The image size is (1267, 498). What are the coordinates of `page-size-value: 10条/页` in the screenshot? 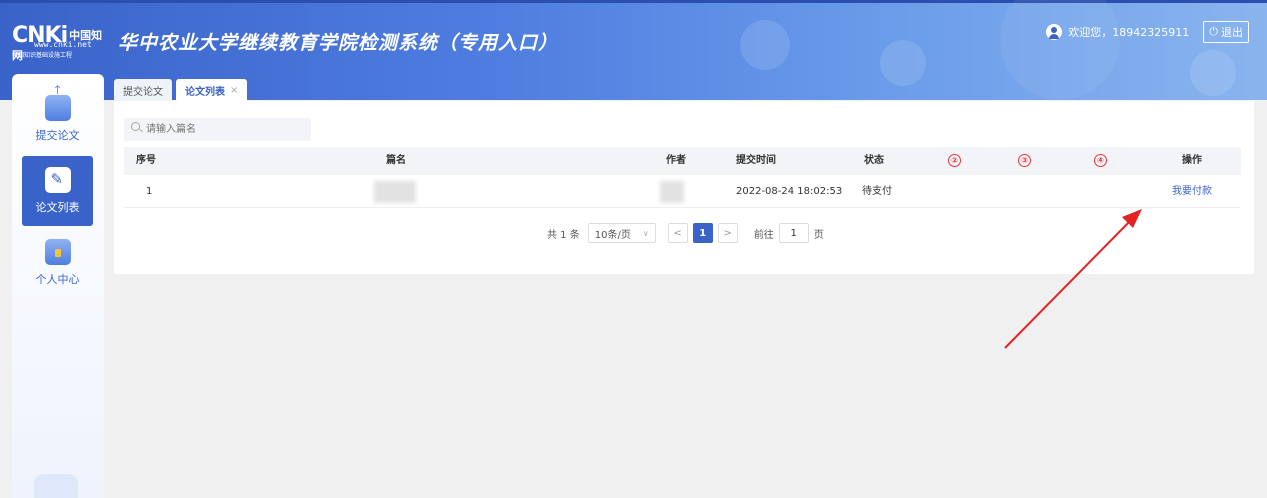 It's located at (612, 235).